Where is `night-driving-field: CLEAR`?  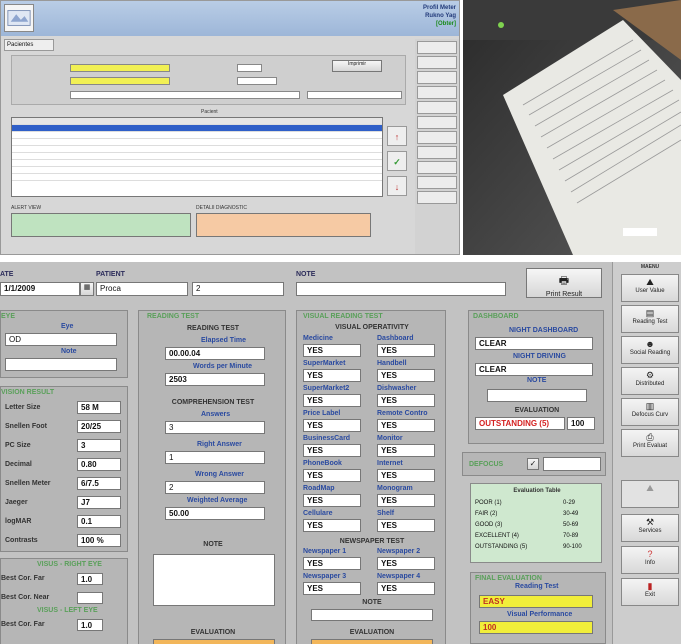 night-driving-field: CLEAR is located at coordinates (534, 369).